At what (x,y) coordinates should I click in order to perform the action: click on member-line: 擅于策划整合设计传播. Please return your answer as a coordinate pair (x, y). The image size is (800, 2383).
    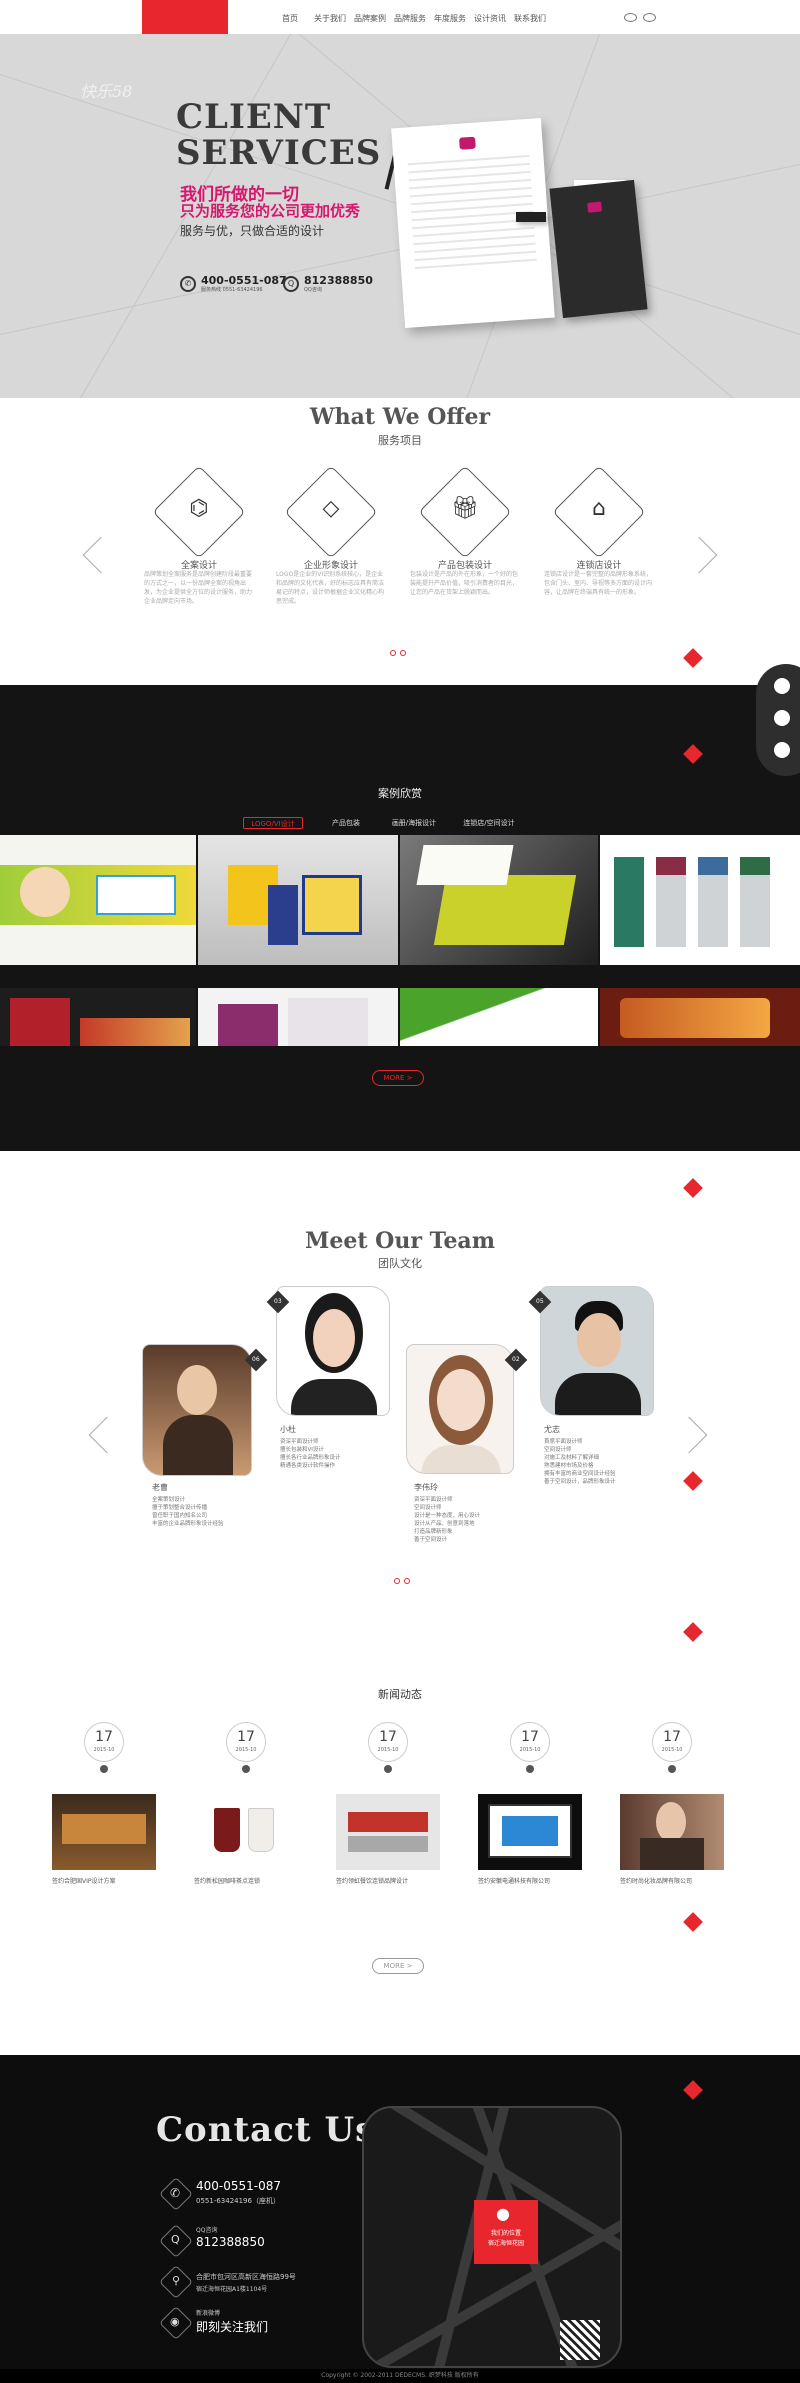
    Looking at the image, I should click on (180, 1508).